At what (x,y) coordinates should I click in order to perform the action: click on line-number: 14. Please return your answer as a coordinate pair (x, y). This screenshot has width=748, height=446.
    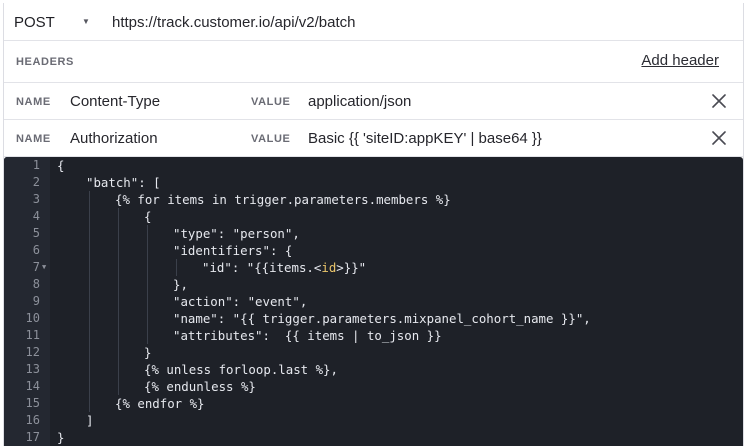
    Looking at the image, I should click on (32, 386).